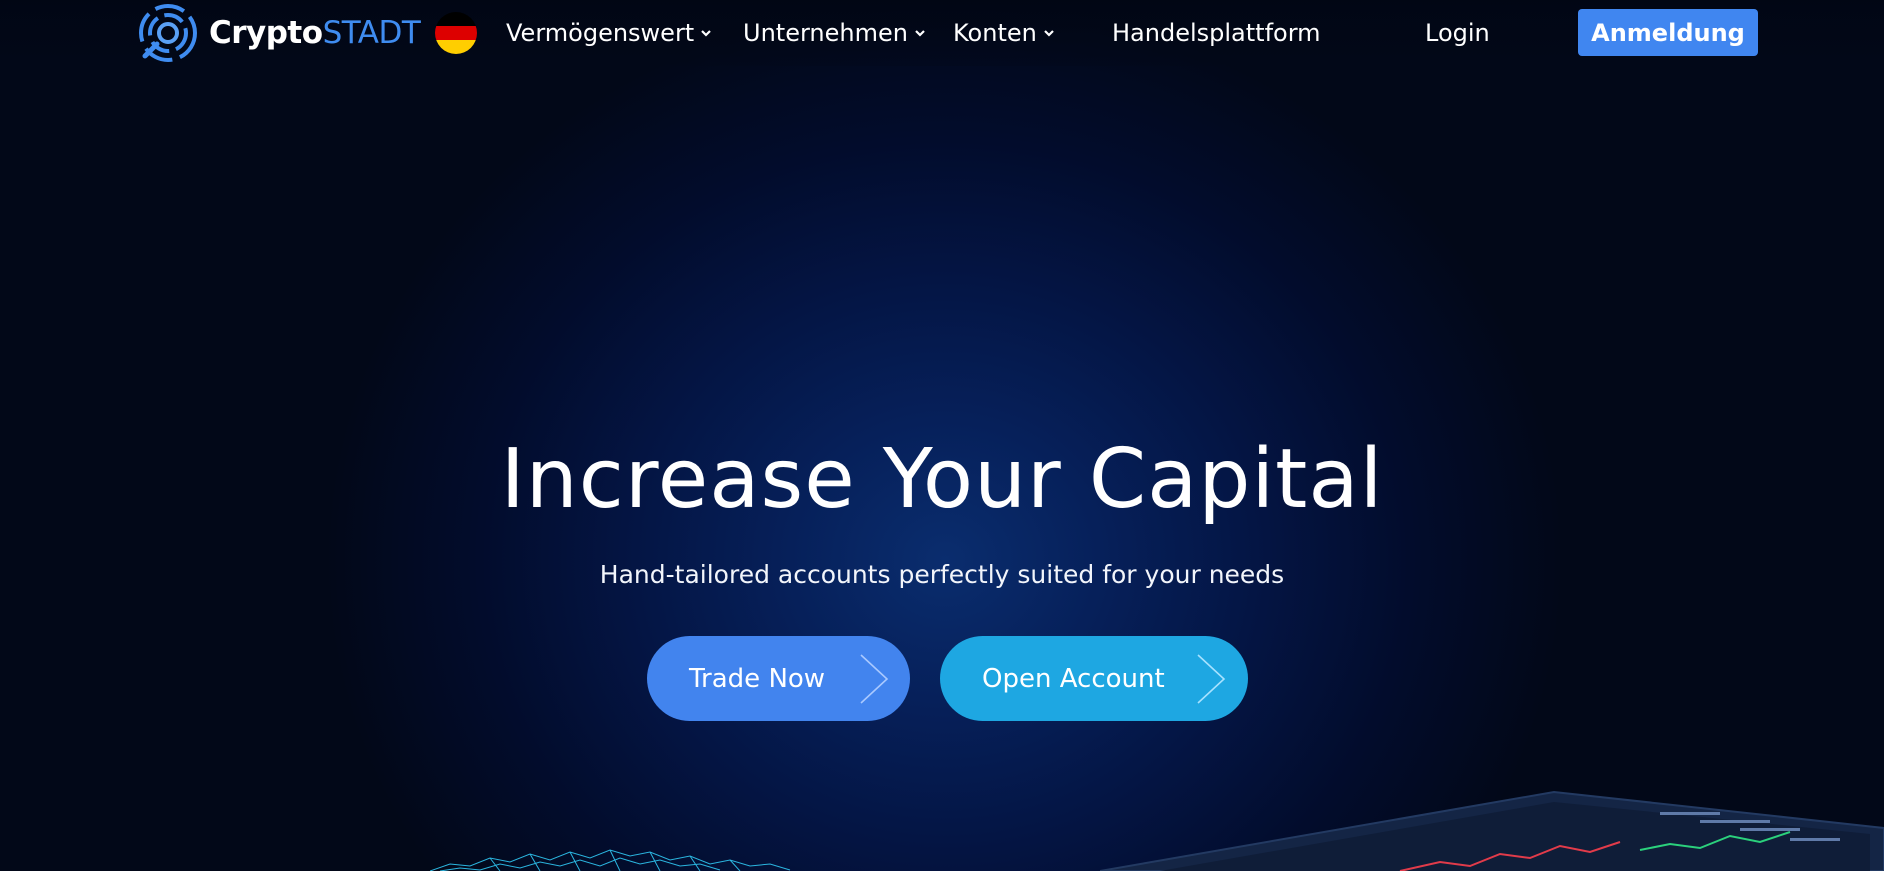 This screenshot has height=871, width=1884. Describe the element at coordinates (371, 33) in the screenshot. I see `brand-name-light: STADT` at that location.